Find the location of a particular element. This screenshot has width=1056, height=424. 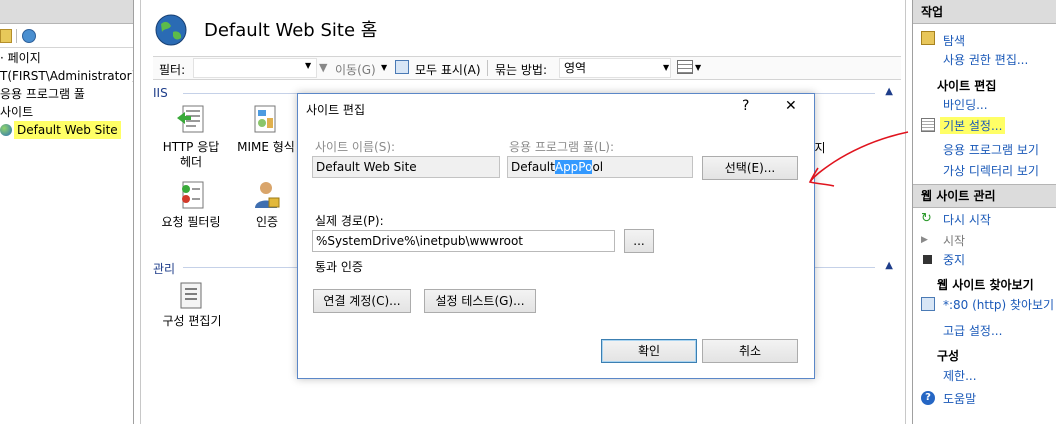

play-icon: ▶ is located at coordinates (924, 240).